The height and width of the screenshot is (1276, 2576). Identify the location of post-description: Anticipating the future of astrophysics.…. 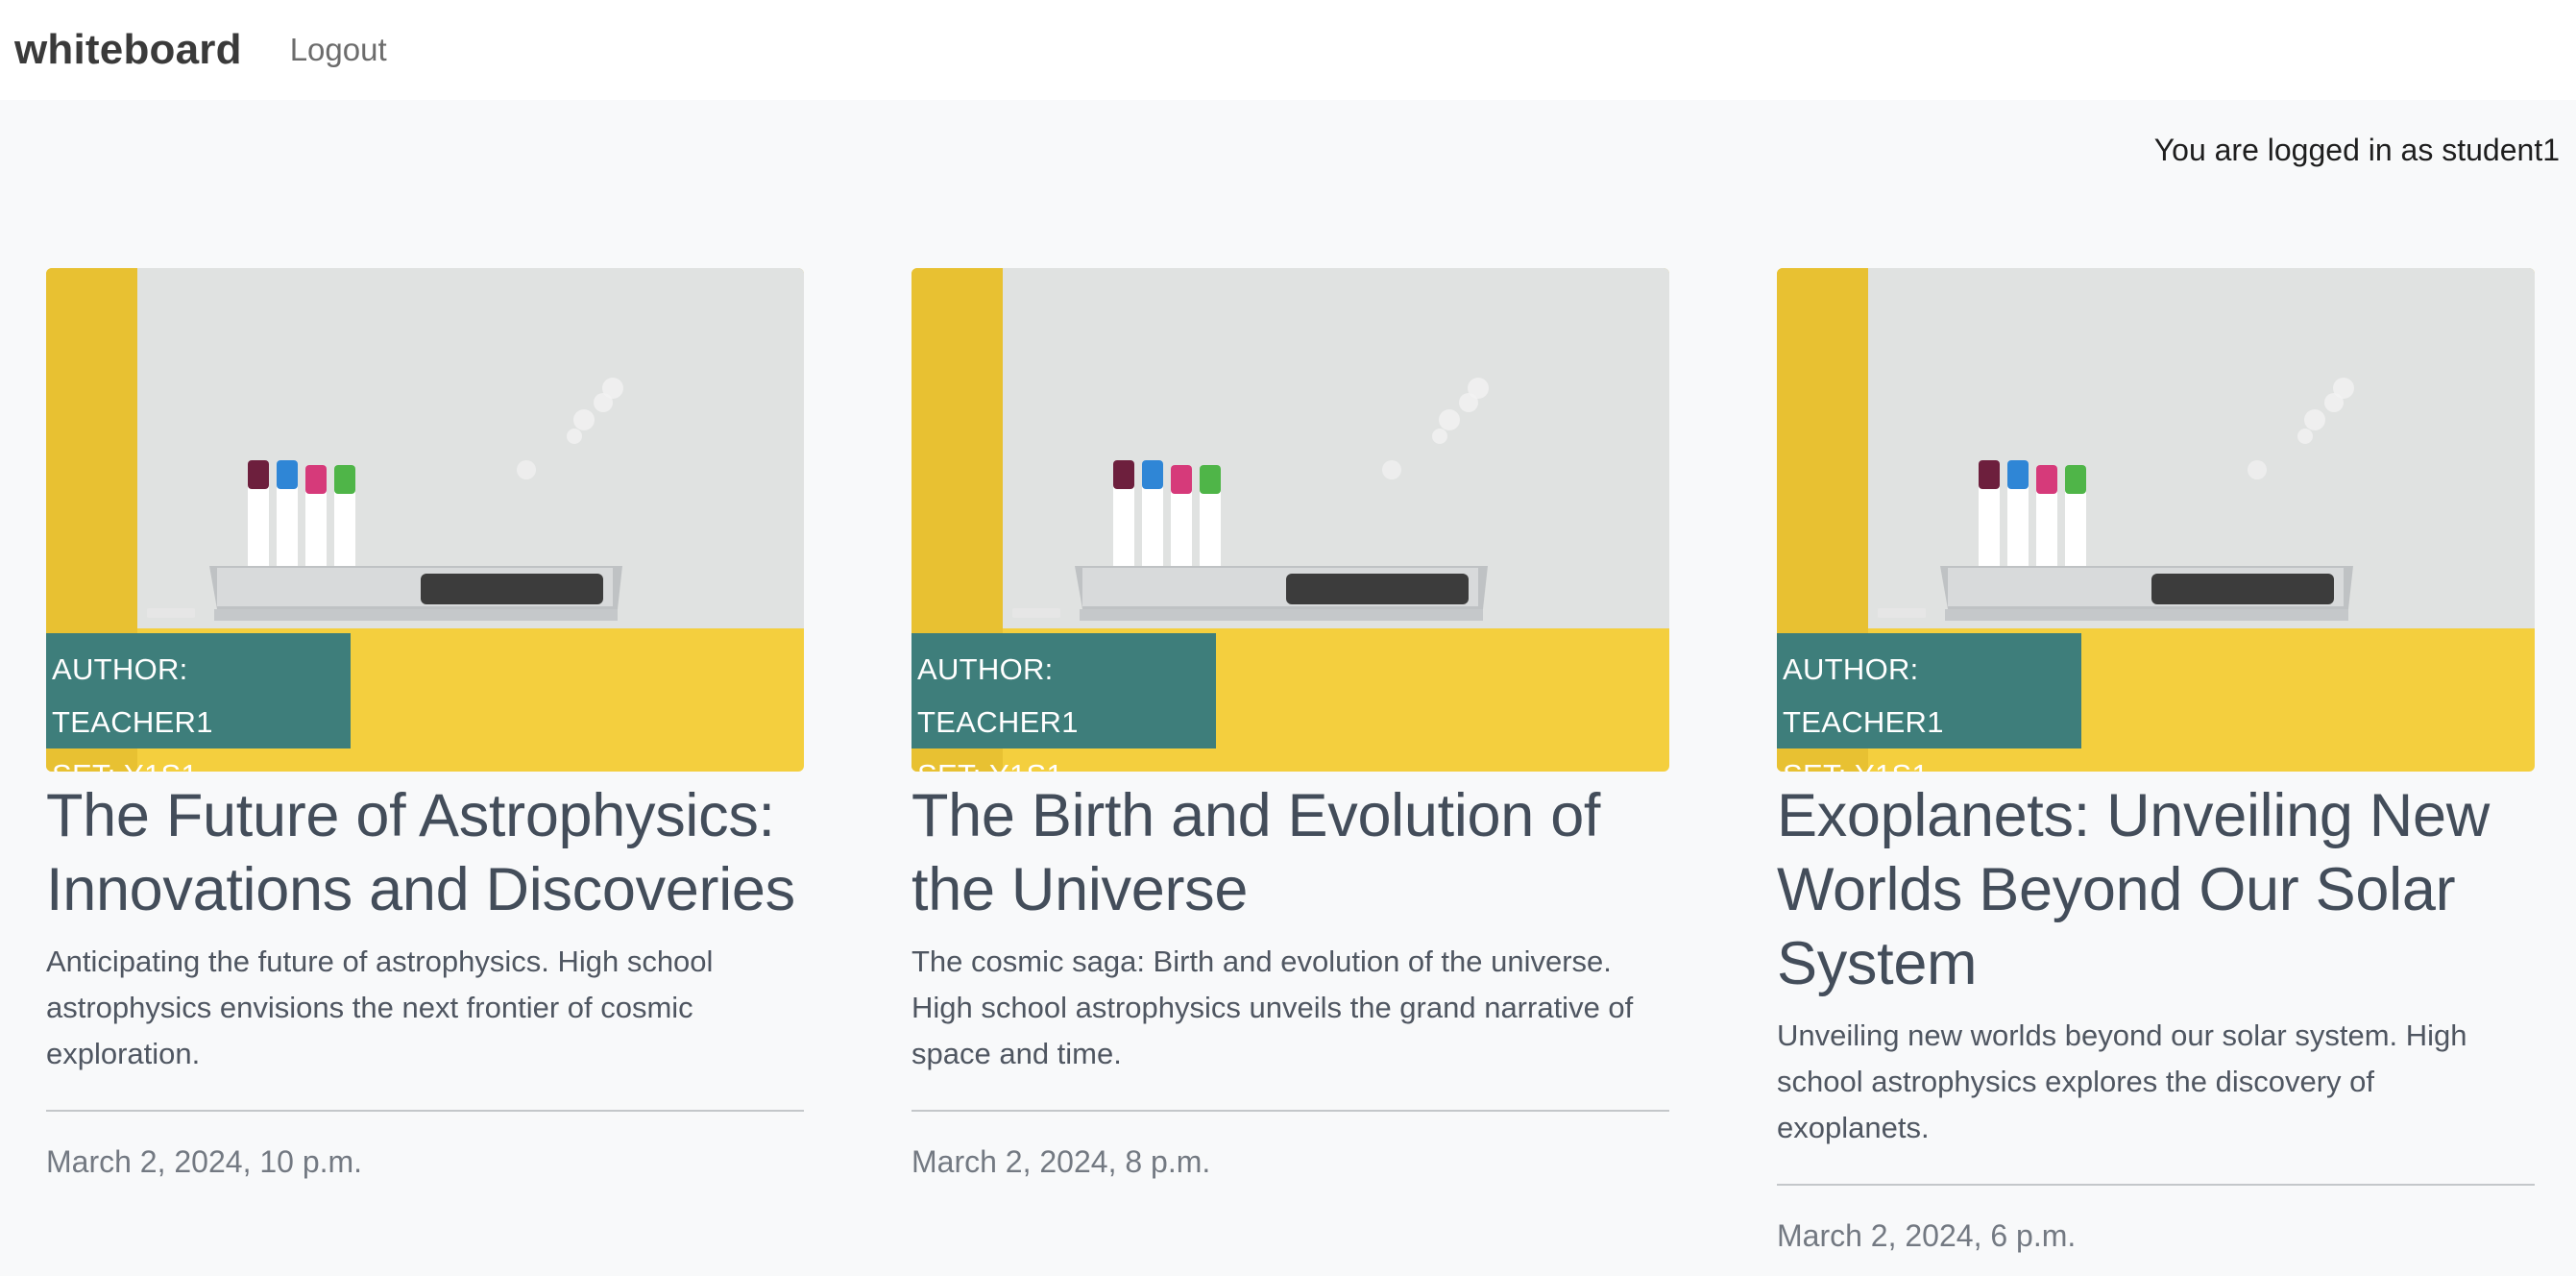
(380, 1007).